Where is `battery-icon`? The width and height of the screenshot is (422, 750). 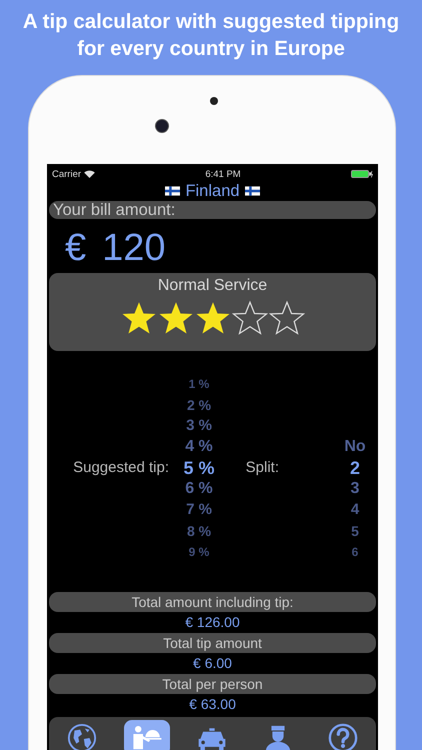
battery-icon is located at coordinates (361, 174).